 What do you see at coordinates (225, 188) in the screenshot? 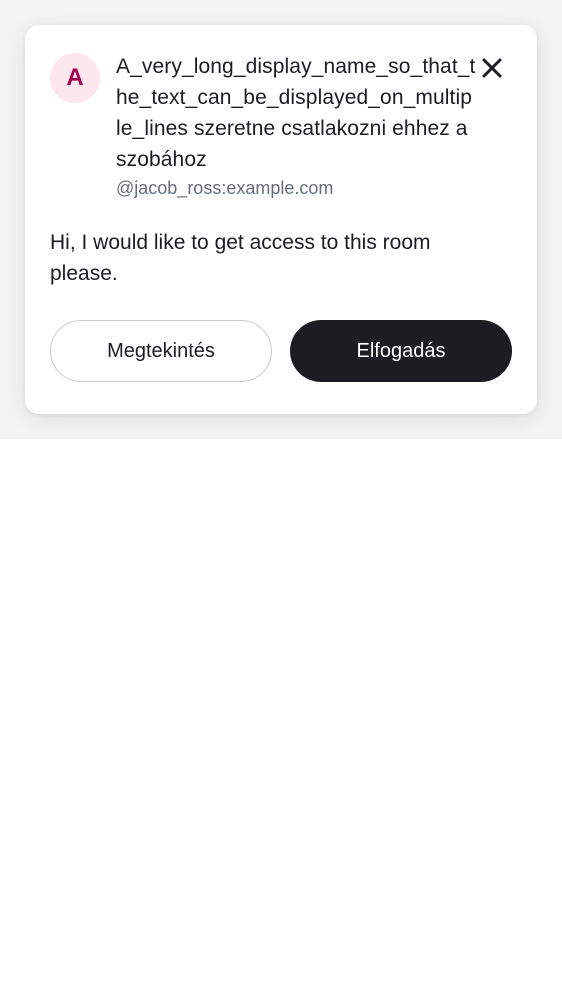
I see `user-id: @jacob_ross:example.com` at bounding box center [225, 188].